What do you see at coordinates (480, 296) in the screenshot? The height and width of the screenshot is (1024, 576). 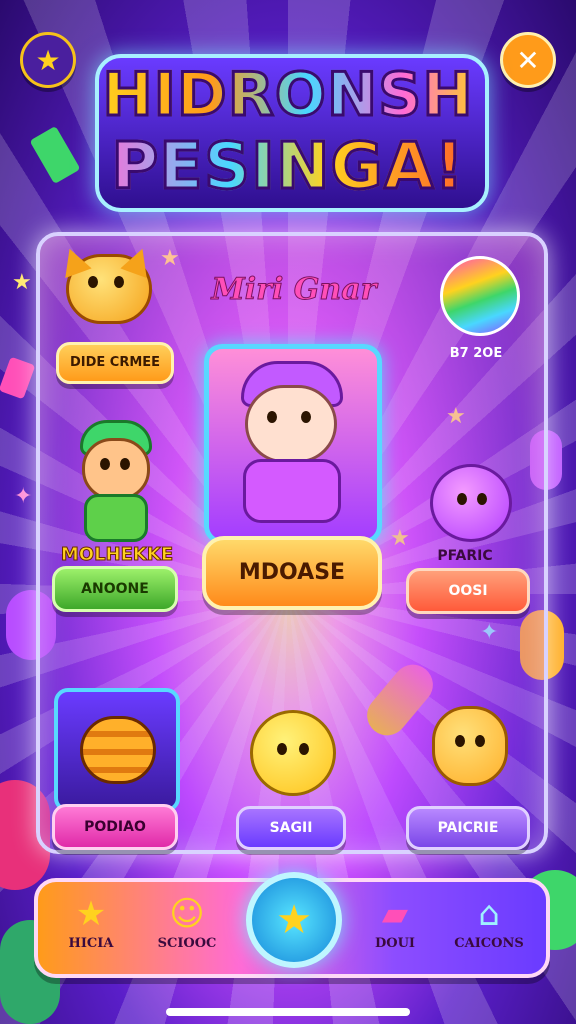 I see `planet-ball-icon` at bounding box center [480, 296].